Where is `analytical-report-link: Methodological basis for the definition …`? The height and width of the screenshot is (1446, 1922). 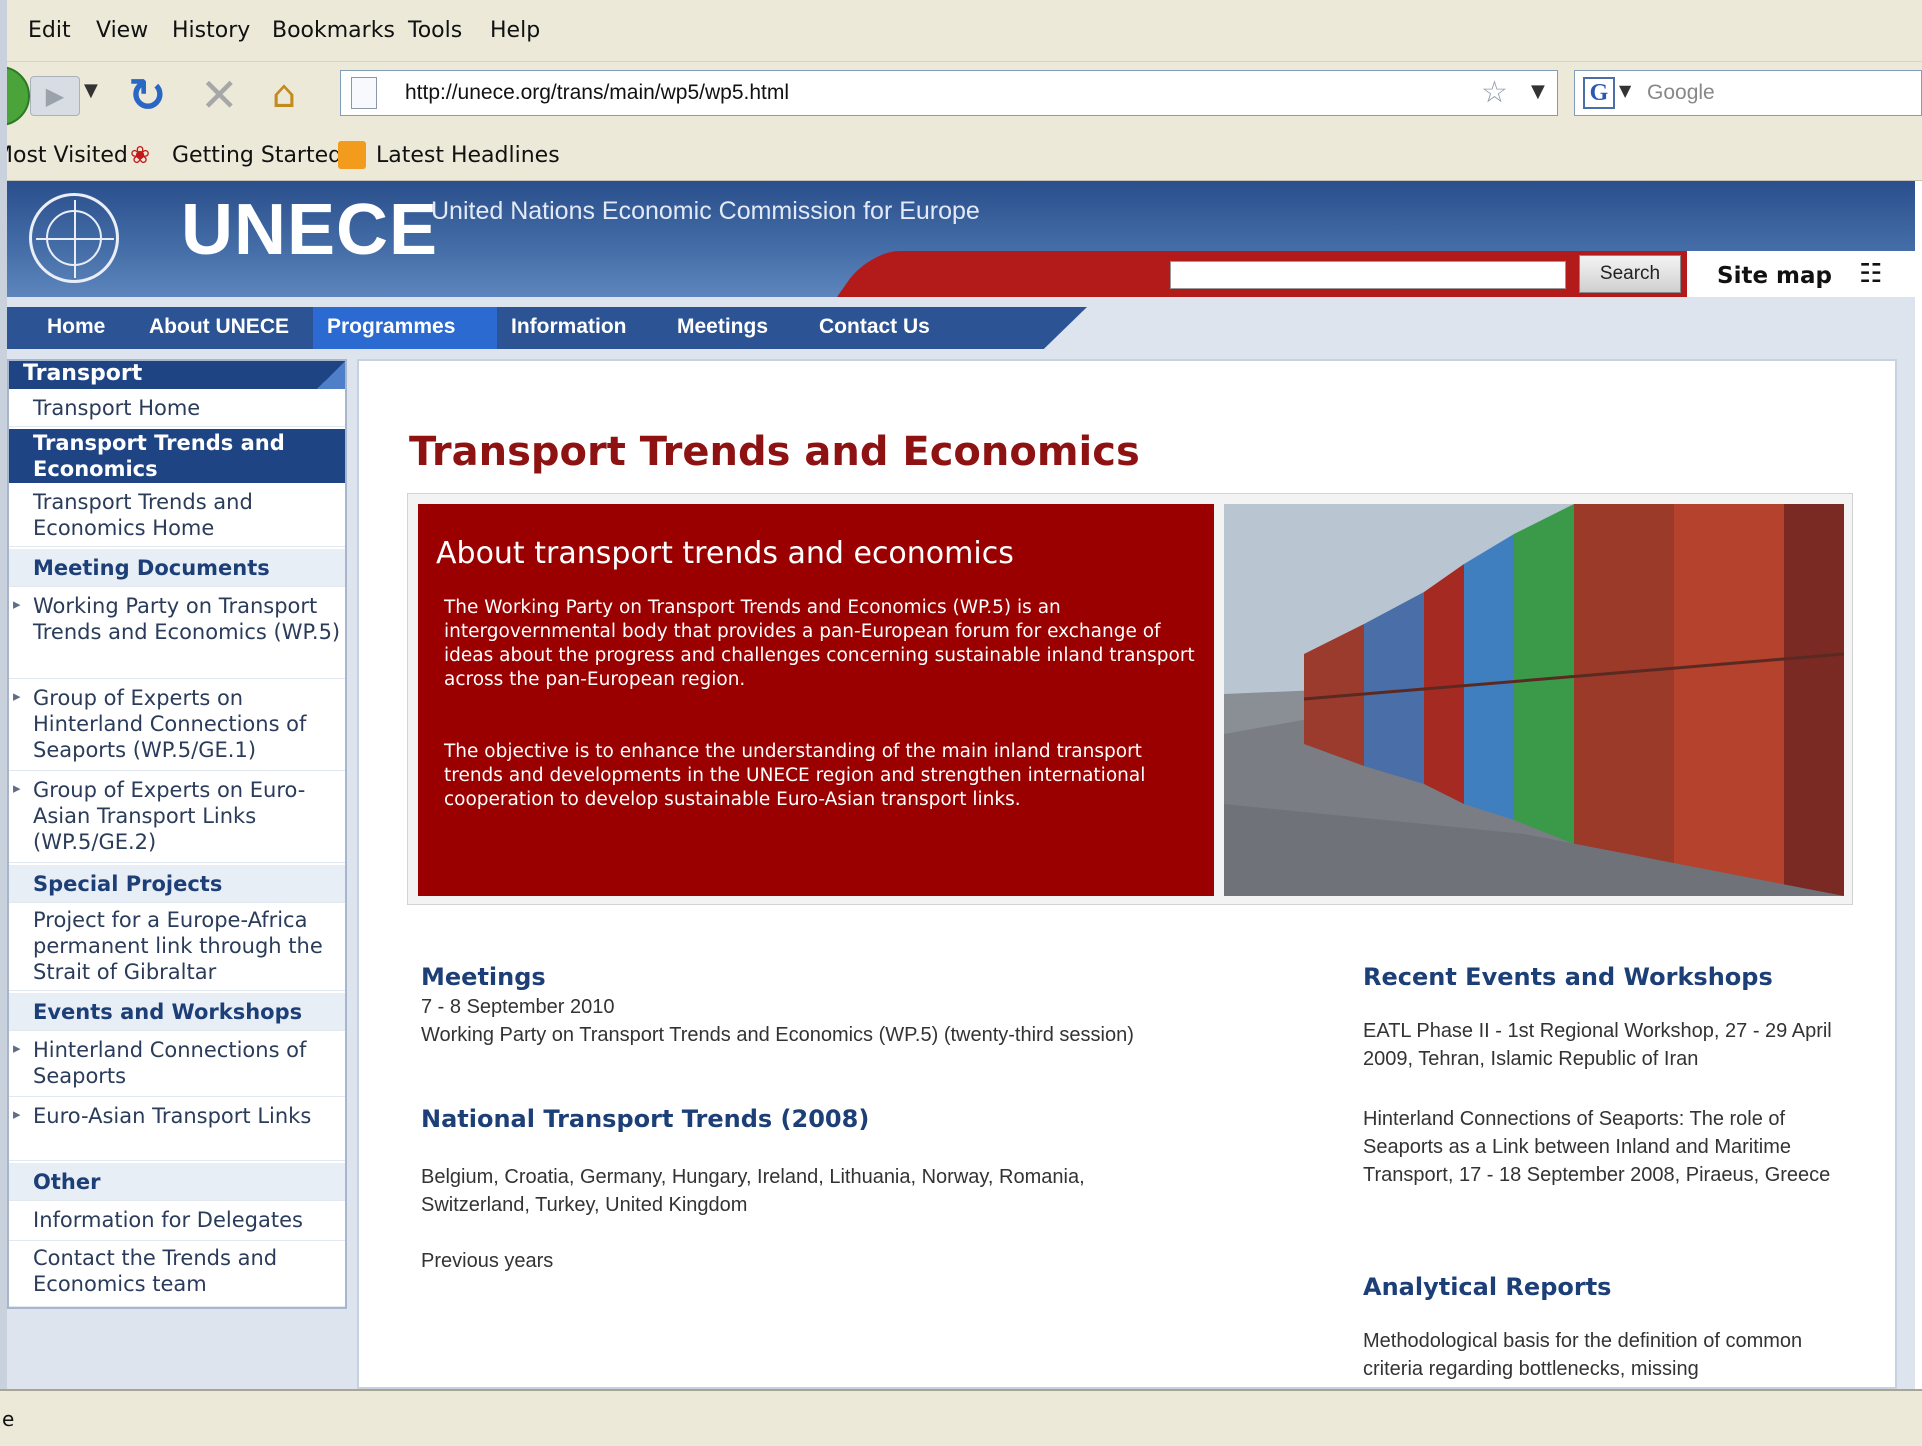
analytical-report-link: Methodological basis for the definition … is located at coordinates (1603, 1355).